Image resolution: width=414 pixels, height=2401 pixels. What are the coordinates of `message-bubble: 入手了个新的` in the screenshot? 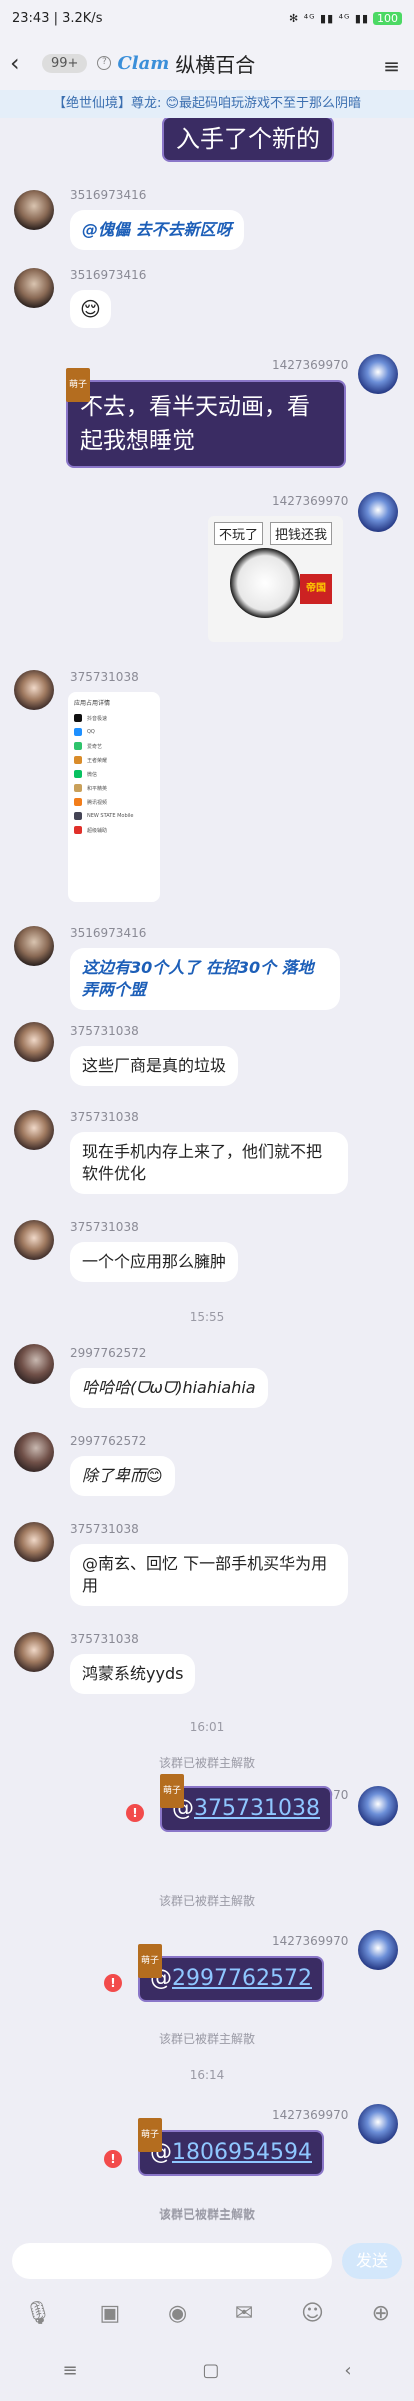 It's located at (248, 140).